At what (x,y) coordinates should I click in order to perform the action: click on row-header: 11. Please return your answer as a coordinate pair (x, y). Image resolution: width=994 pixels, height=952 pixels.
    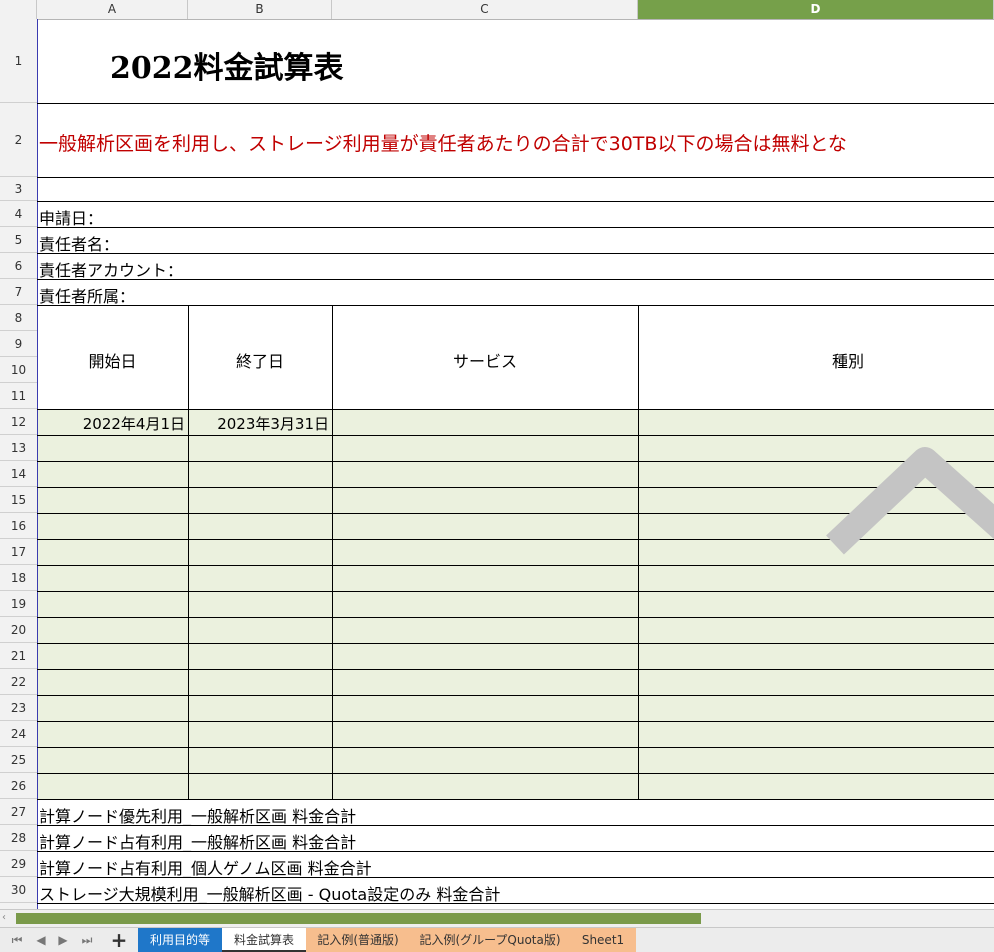
    Looking at the image, I should click on (18, 396).